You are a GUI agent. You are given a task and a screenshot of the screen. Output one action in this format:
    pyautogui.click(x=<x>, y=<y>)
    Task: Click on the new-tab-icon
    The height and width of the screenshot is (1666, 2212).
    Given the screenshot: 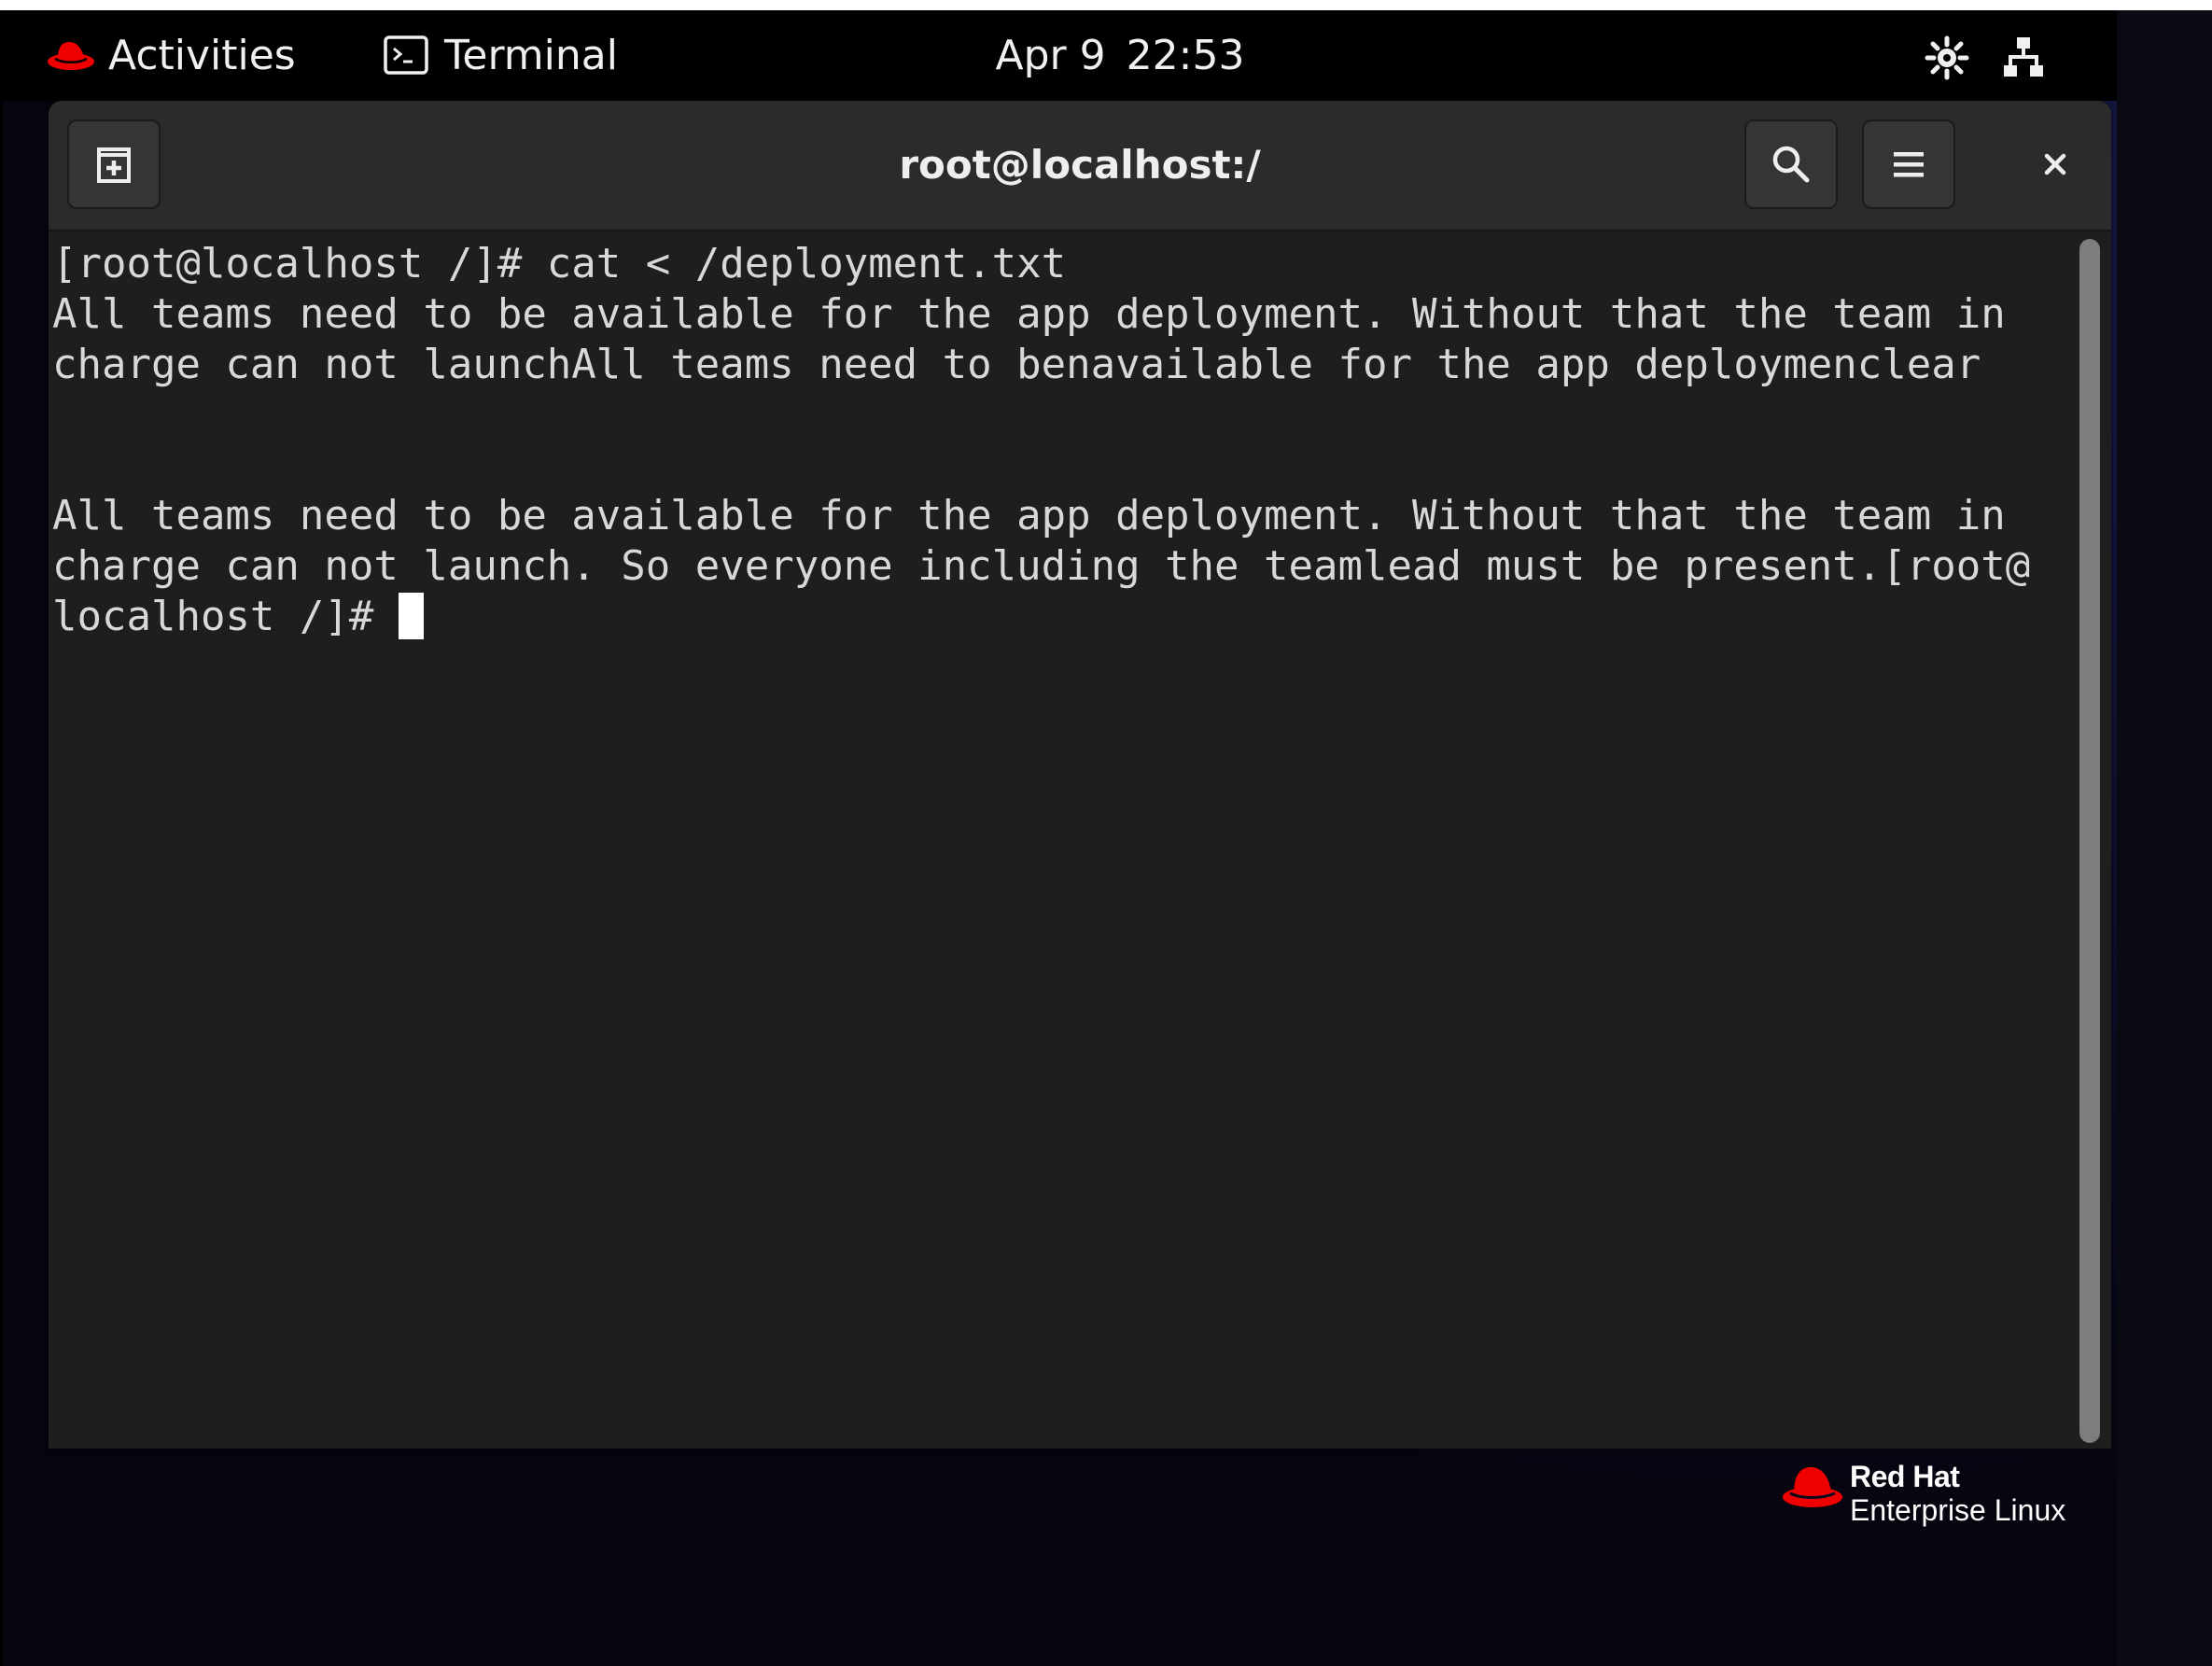 What is the action you would take?
    pyautogui.click(x=114, y=165)
    